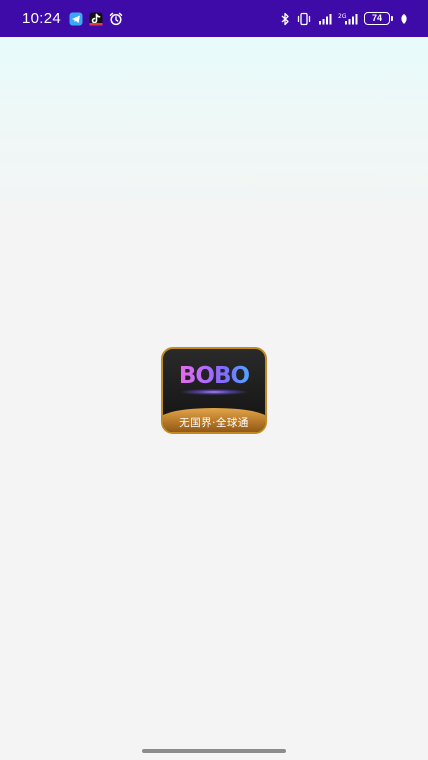 The image size is (428, 760). I want to click on logo-wordmark: BOBO, so click(214, 376).